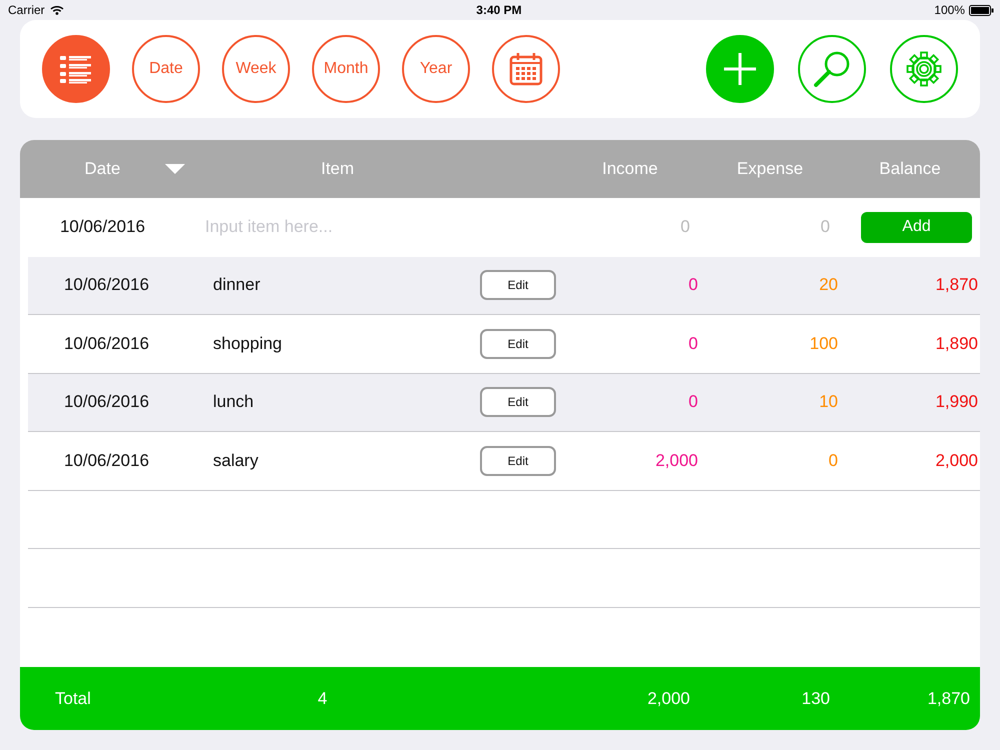 The height and width of the screenshot is (750, 1000). Describe the element at coordinates (256, 69) in the screenshot. I see `filter-button: Week` at that location.